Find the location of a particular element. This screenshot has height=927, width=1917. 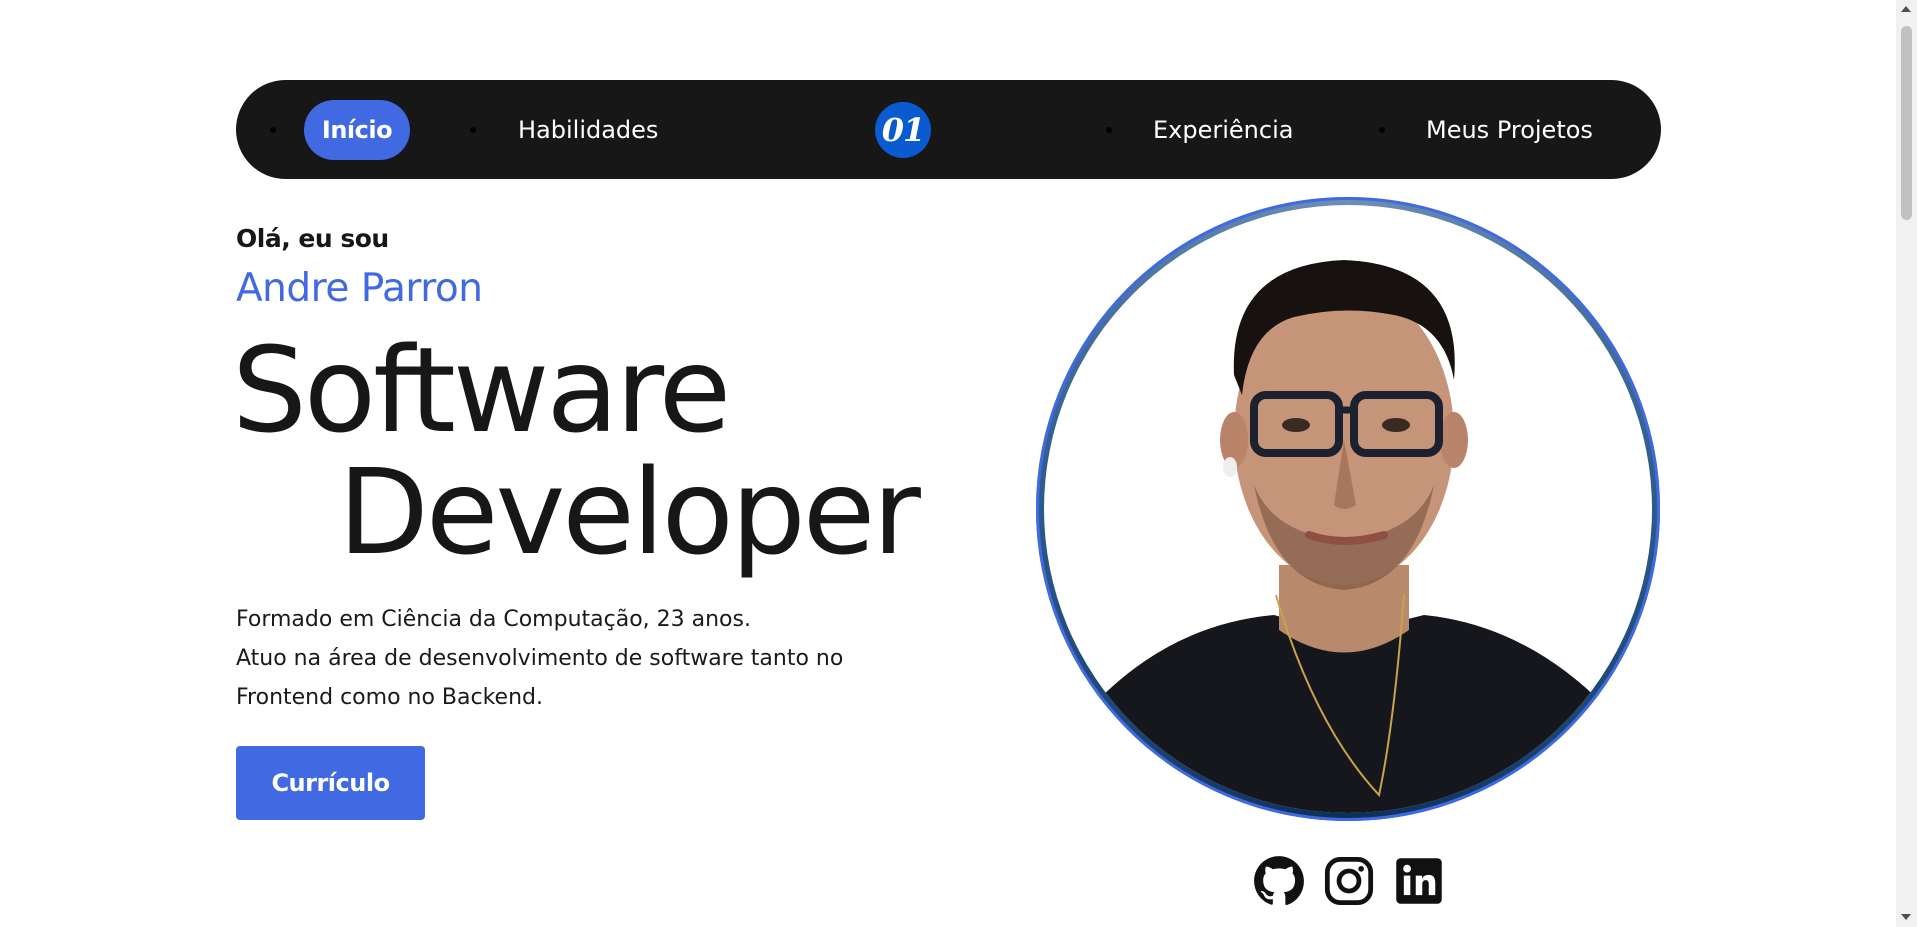

logo-badge: 01 is located at coordinates (903, 130).